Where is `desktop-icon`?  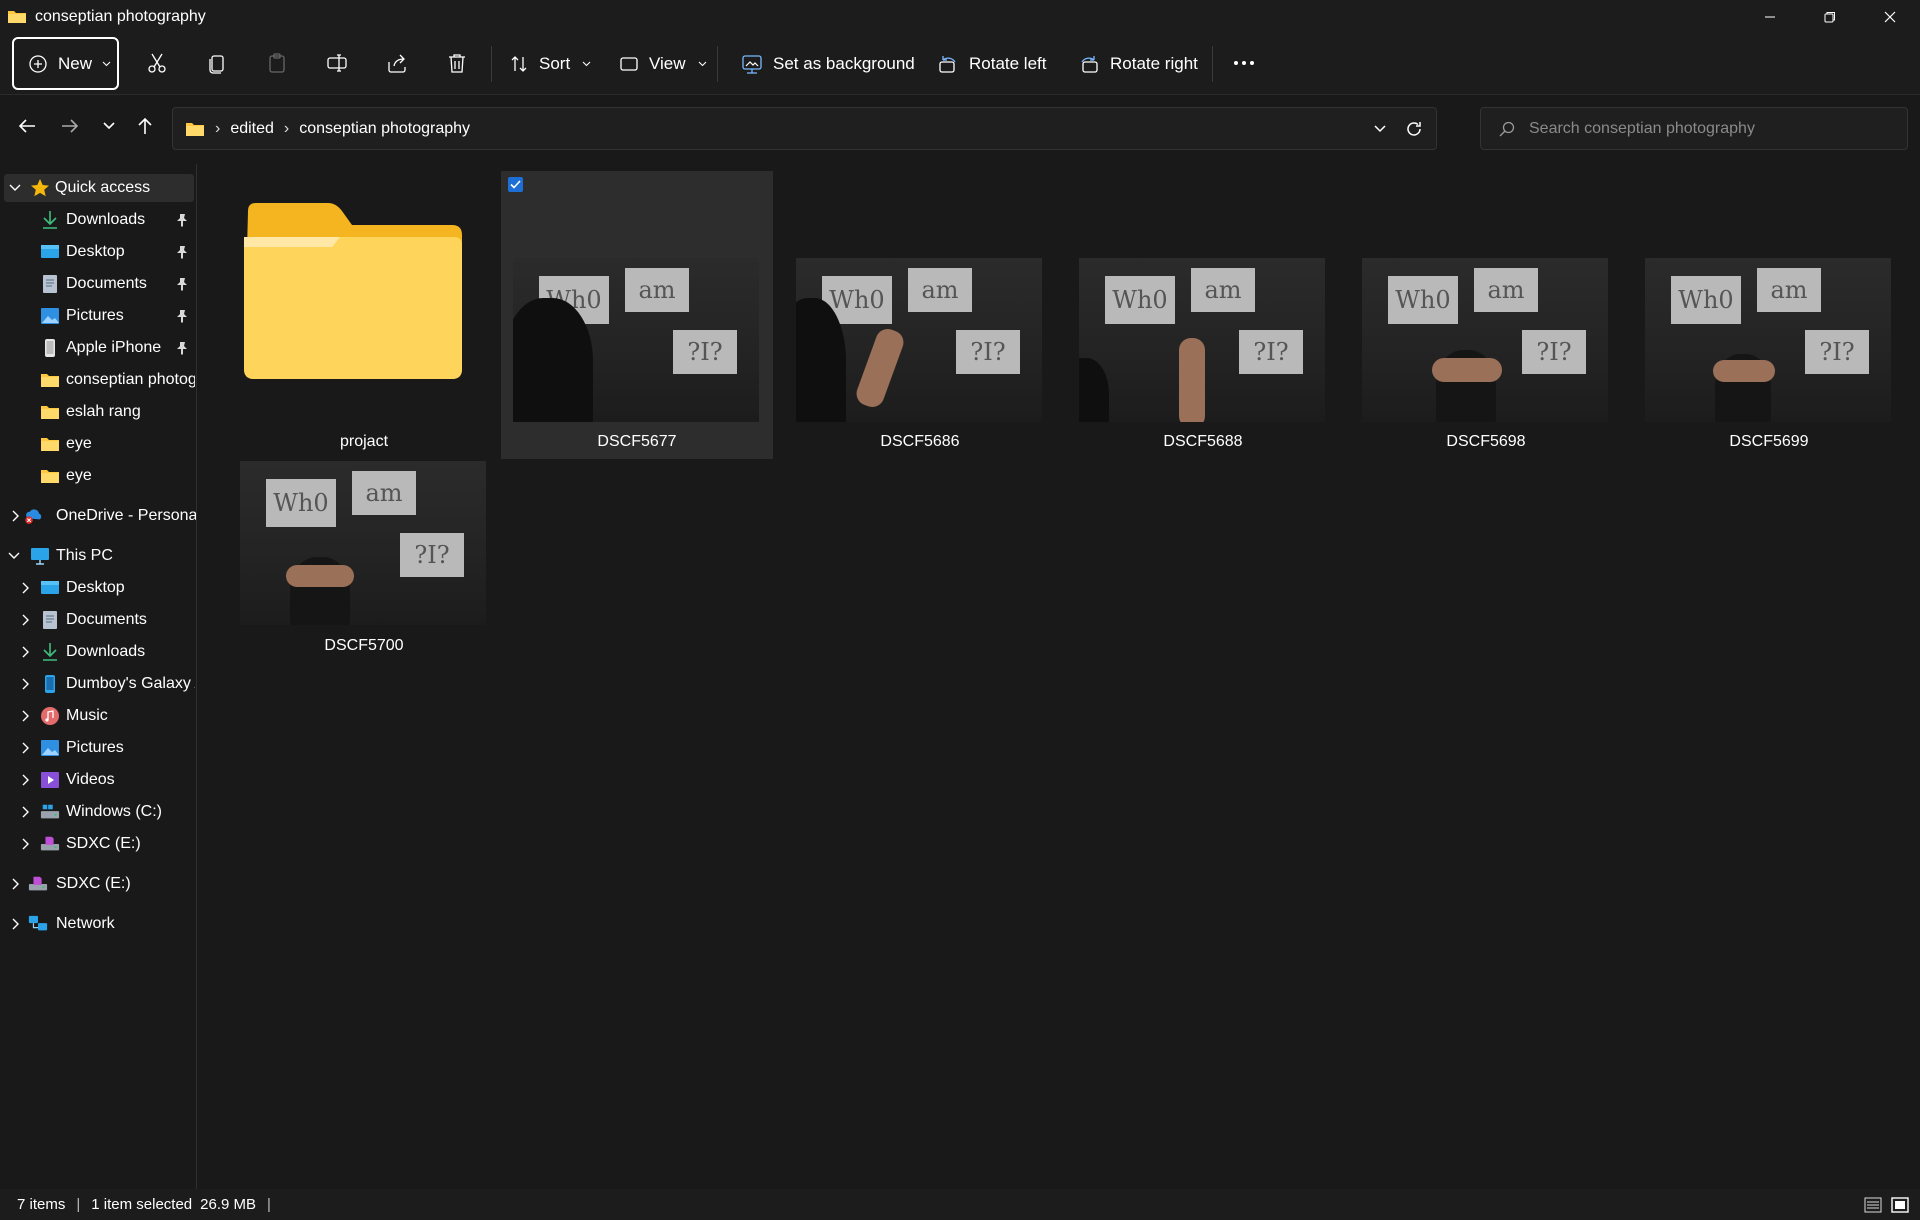 desktop-icon is located at coordinates (50, 588).